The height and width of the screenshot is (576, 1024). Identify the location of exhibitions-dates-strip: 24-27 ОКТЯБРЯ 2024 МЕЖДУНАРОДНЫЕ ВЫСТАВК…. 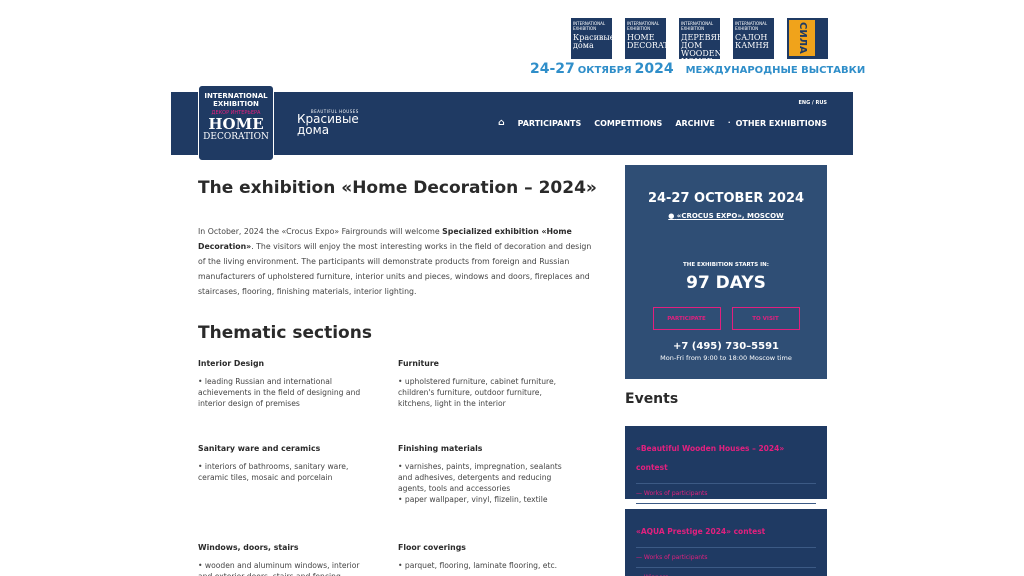
(697, 69).